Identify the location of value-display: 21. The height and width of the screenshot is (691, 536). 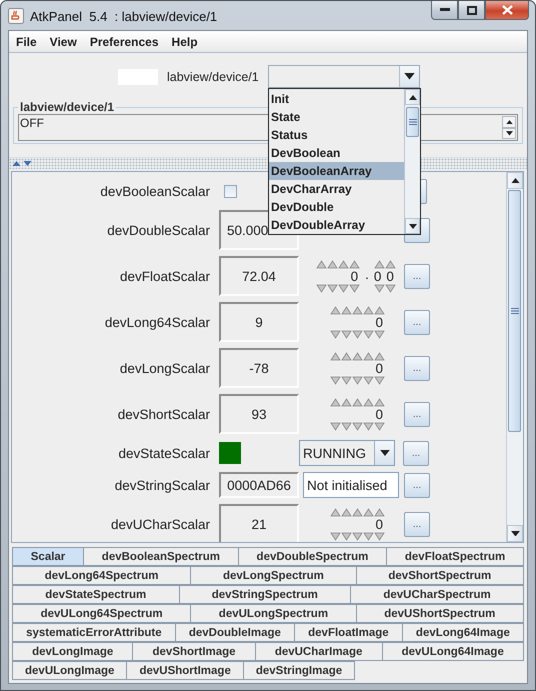
(259, 523).